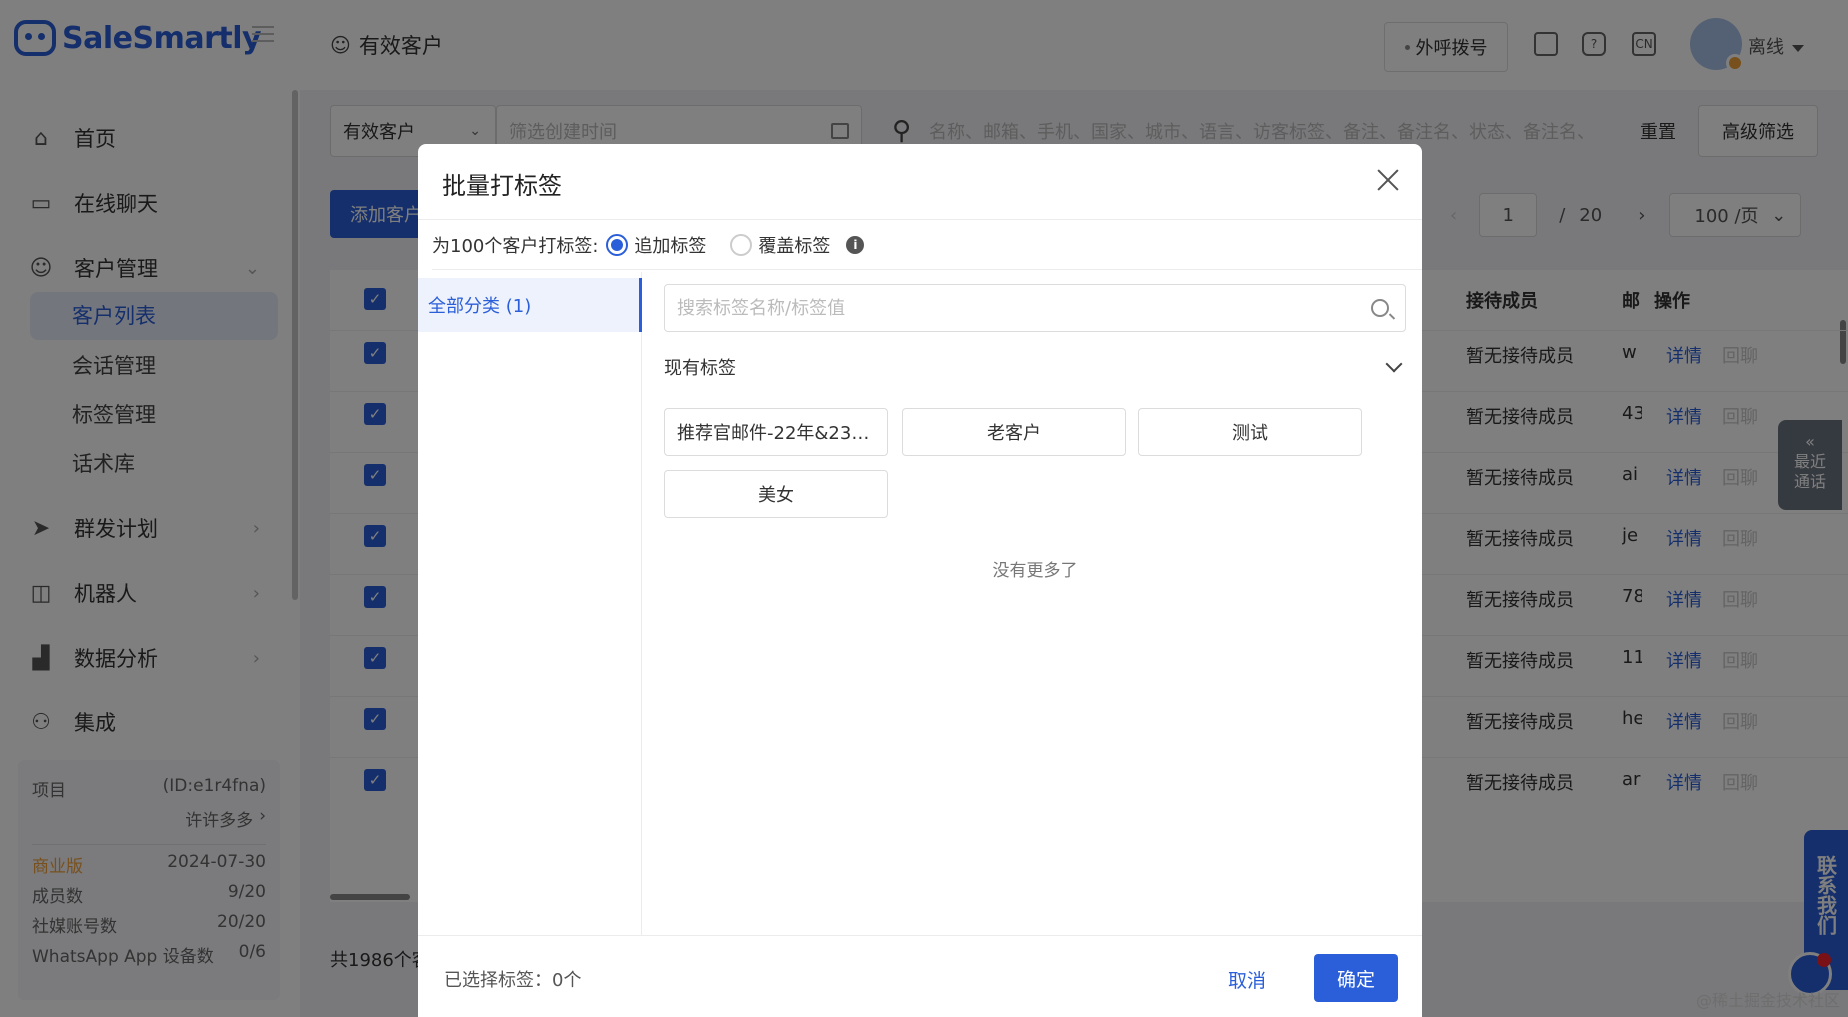 The image size is (1848, 1017). Describe the element at coordinates (530, 603) in the screenshot. I see `category-panel: 全部分类 (1)` at that location.